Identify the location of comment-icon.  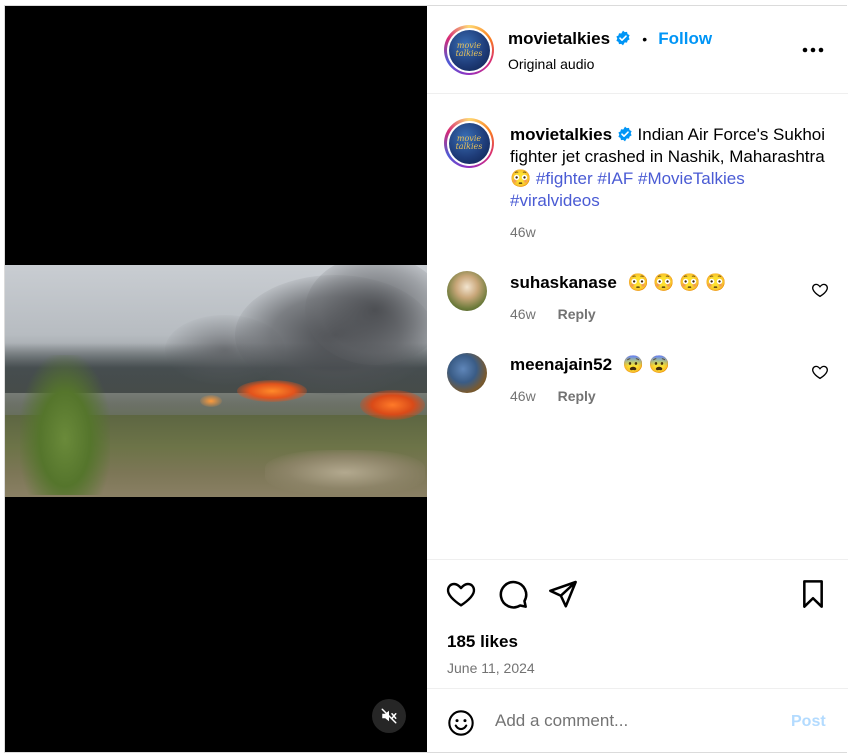
(513, 594).